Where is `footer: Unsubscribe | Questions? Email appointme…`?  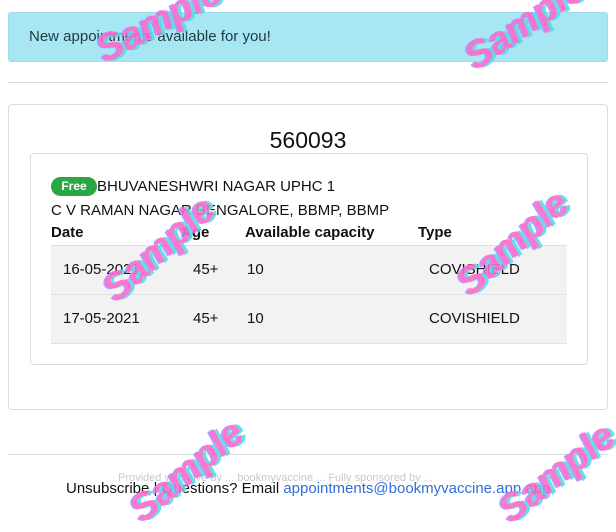 footer: Unsubscribe | Questions? Email appointme… is located at coordinates (308, 488).